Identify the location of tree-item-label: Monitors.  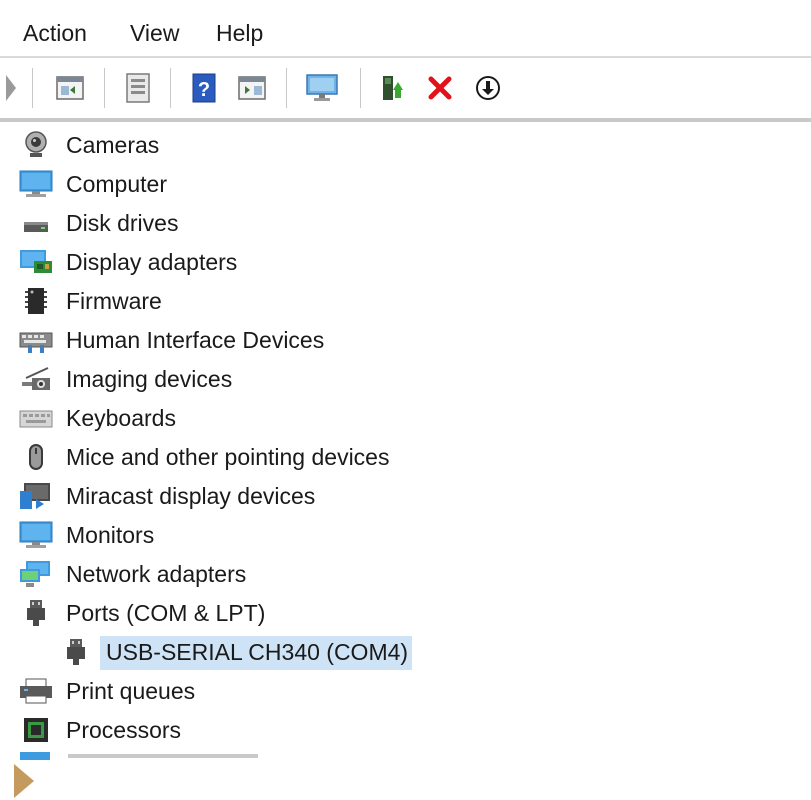
(110, 535).